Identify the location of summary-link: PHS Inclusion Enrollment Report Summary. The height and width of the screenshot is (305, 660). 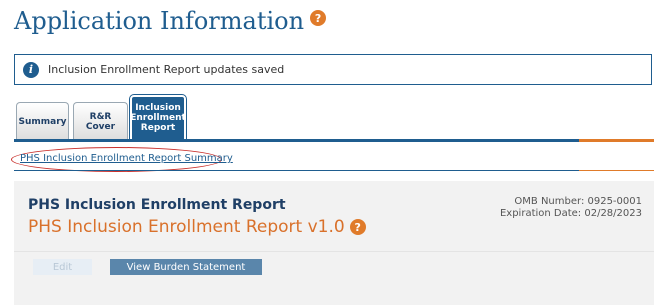
(126, 158).